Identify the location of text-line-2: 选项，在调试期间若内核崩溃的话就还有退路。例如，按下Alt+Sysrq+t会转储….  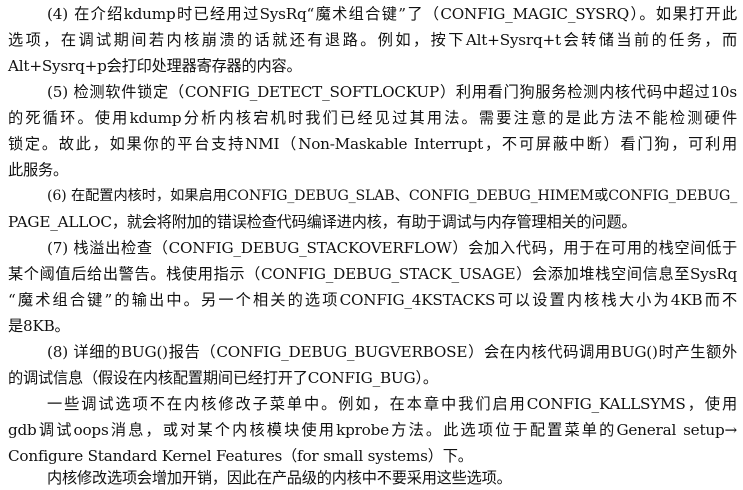
(372, 40).